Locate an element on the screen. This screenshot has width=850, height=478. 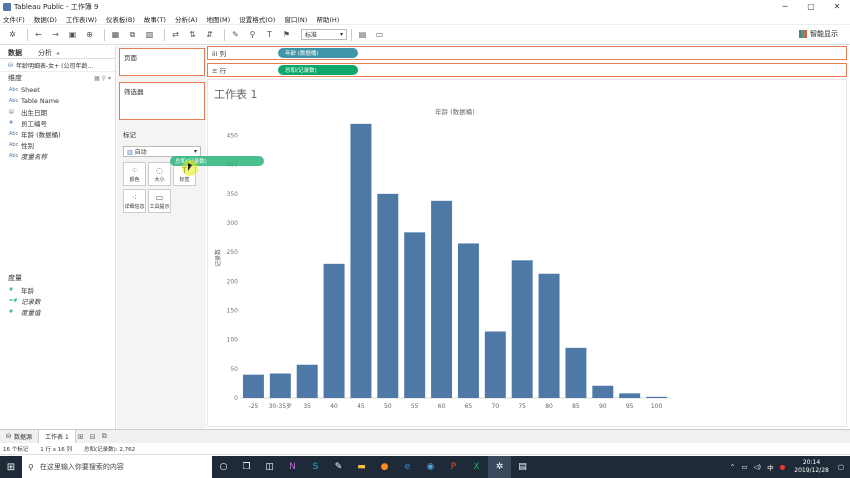
tableau-app-icon is located at coordinates (7, 6).